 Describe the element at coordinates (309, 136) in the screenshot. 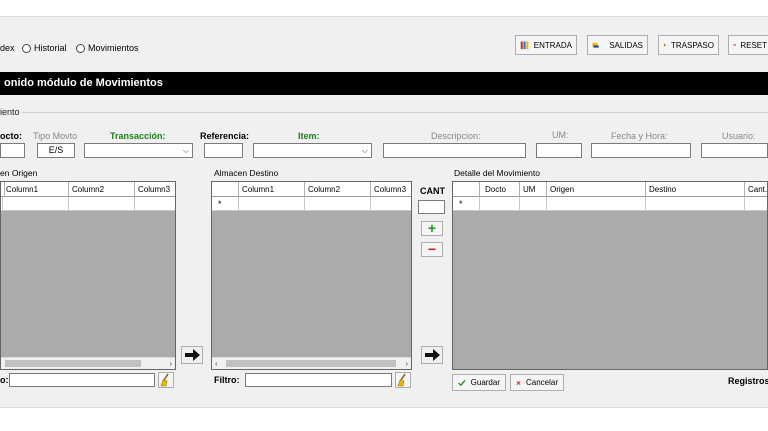

I see `item-label: Item:` at that location.